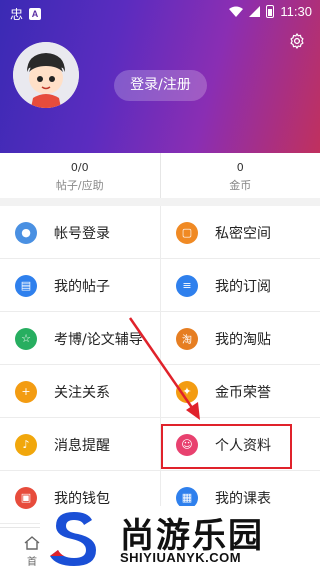  Describe the element at coordinates (26, 232) in the screenshot. I see `user-icon: ●` at that location.